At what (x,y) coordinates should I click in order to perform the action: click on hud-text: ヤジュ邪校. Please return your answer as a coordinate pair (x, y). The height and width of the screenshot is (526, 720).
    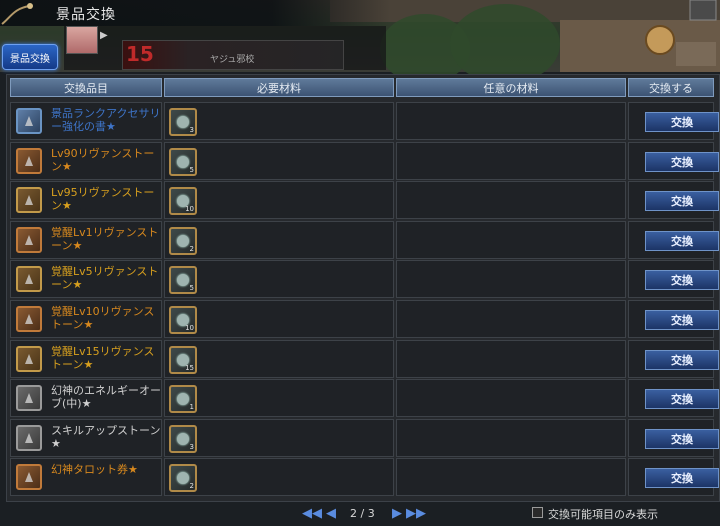
    Looking at the image, I should click on (232, 60).